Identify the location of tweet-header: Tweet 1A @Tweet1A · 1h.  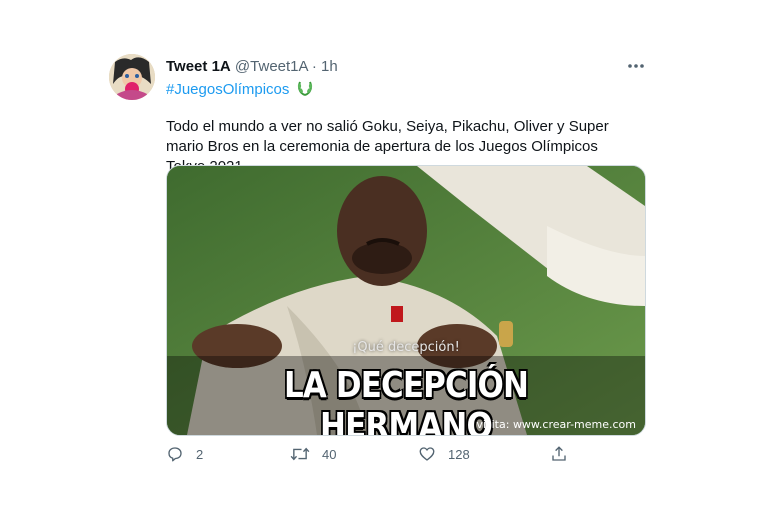
(252, 67).